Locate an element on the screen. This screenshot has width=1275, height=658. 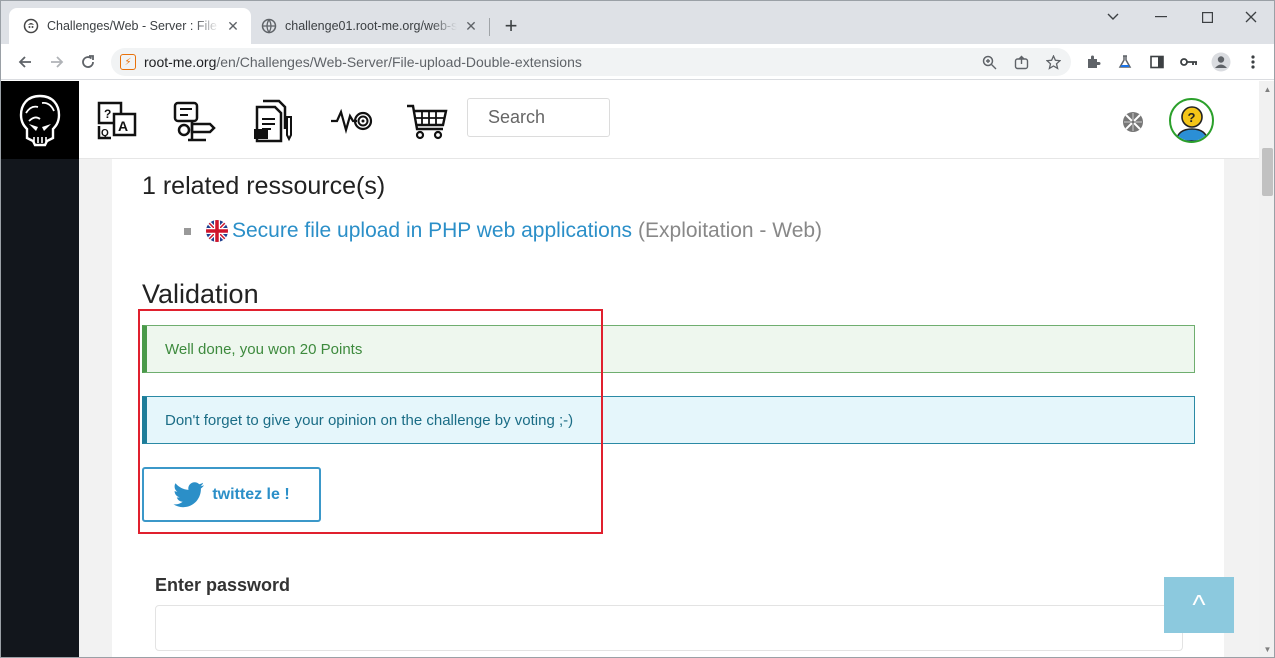
forward-arrow-icon is located at coordinates (57, 62).